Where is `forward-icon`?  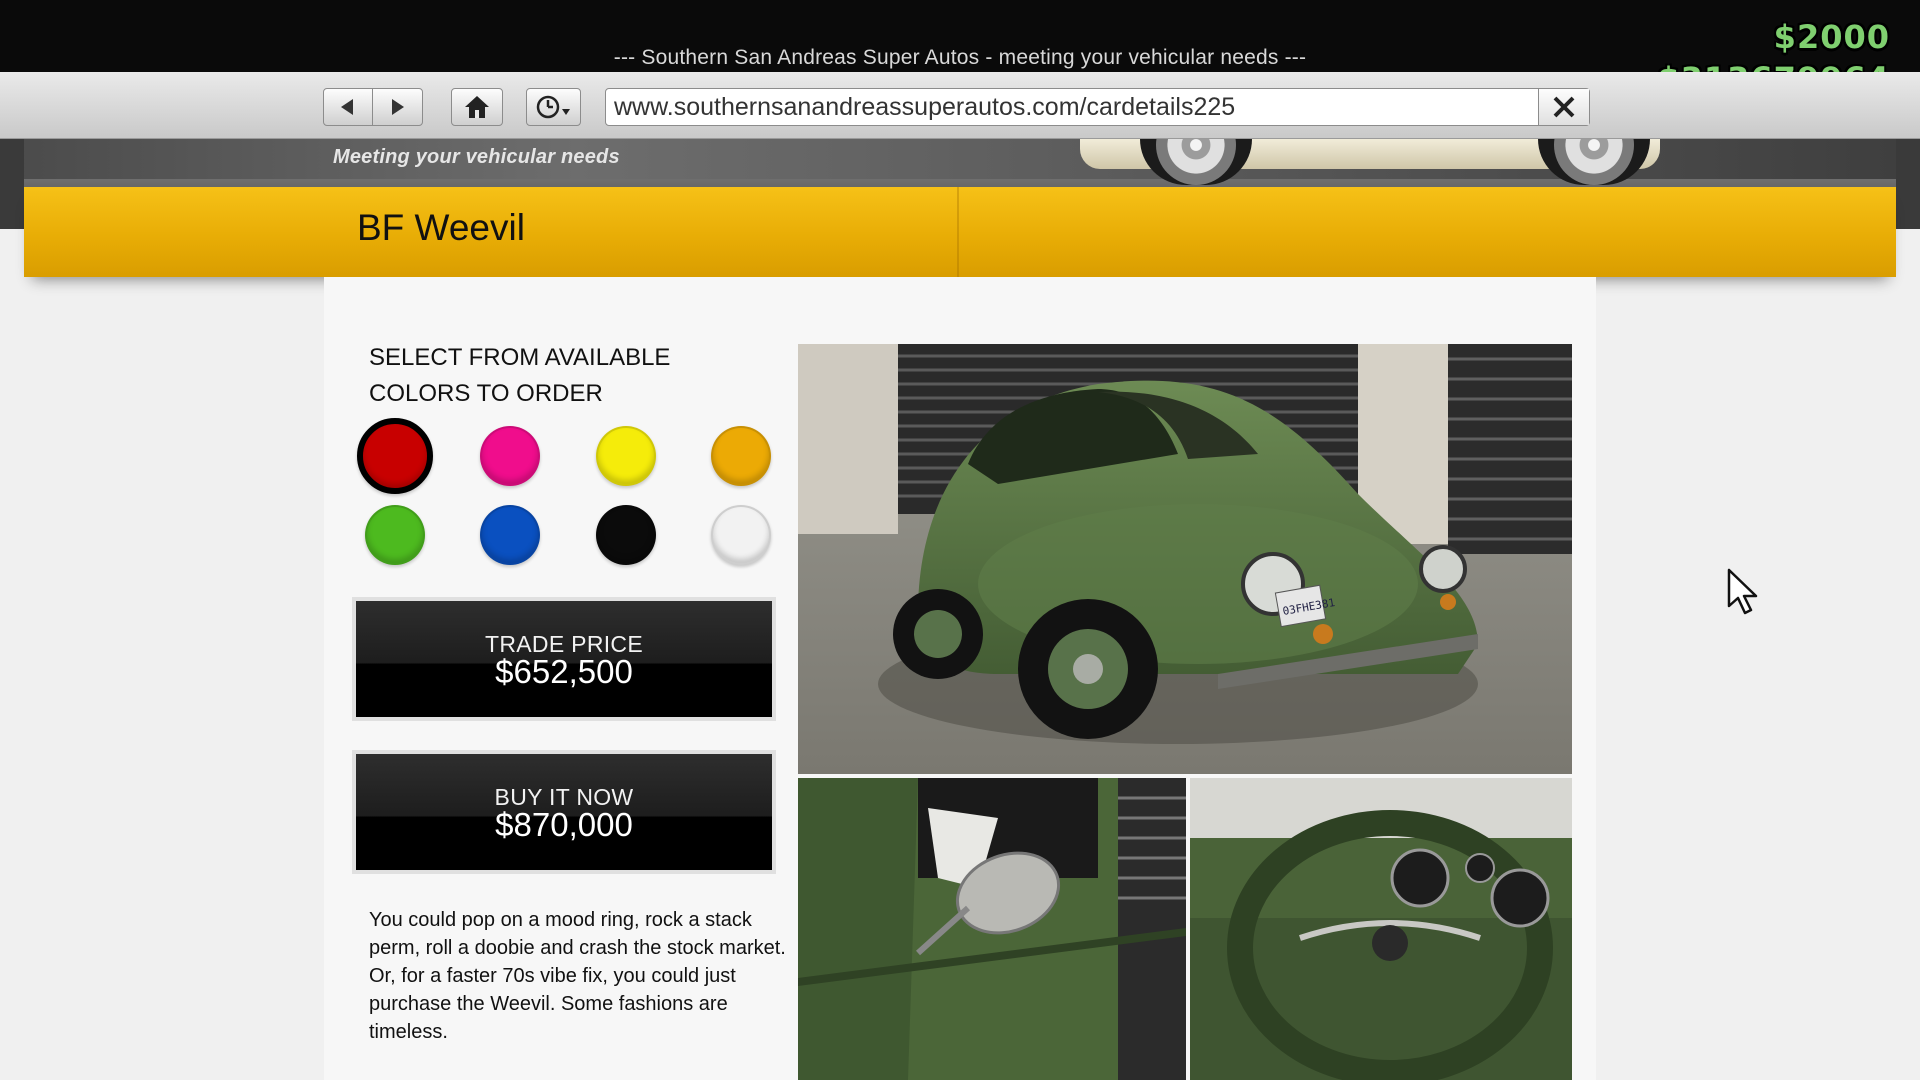
forward-icon is located at coordinates (397, 107).